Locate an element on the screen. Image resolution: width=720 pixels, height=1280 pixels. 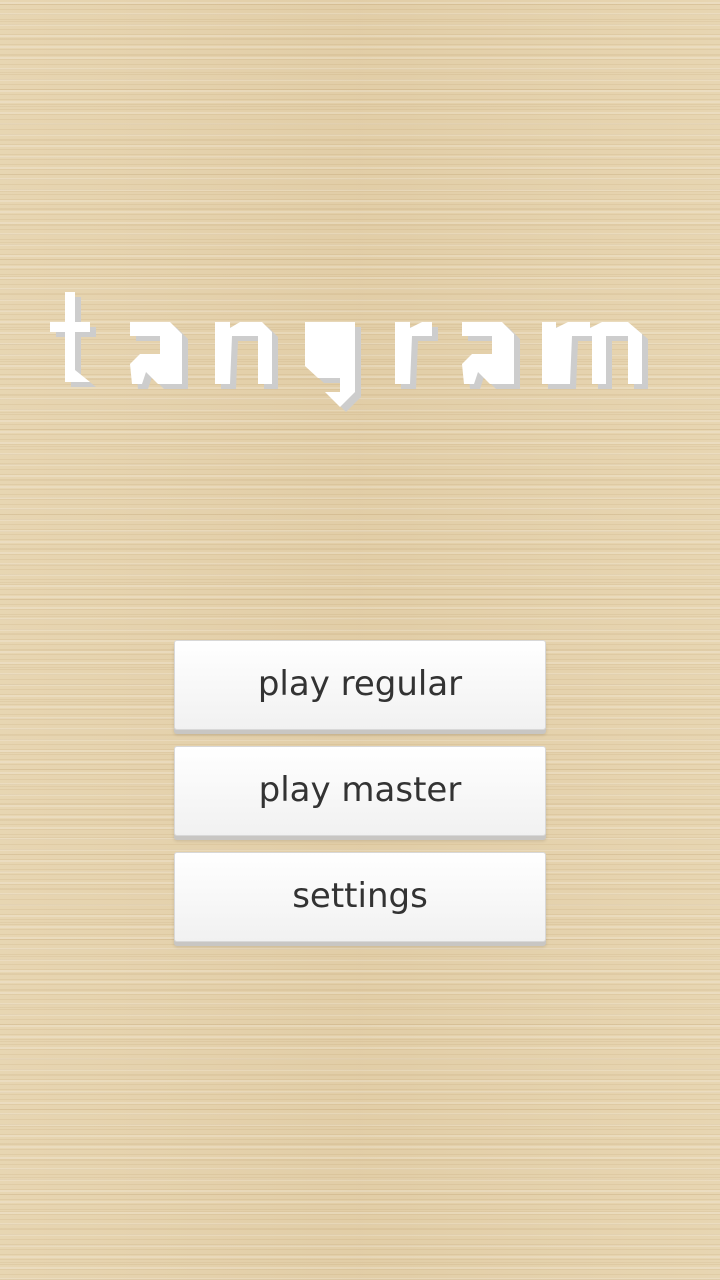
play-regular-button: play regular is located at coordinates (360, 685).